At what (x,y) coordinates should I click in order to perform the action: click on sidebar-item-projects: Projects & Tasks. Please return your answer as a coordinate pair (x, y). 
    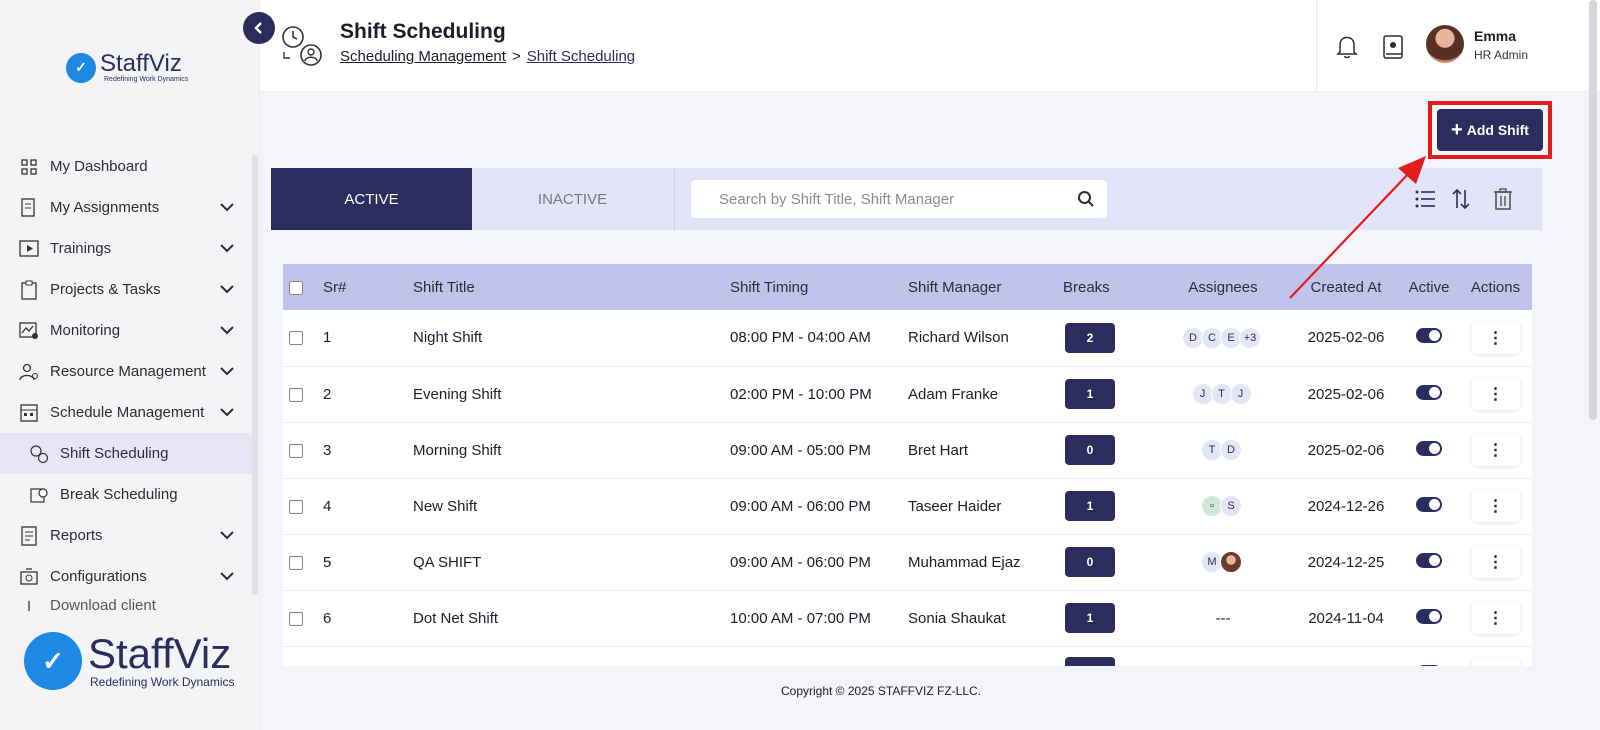
    Looking at the image, I should click on (126, 289).